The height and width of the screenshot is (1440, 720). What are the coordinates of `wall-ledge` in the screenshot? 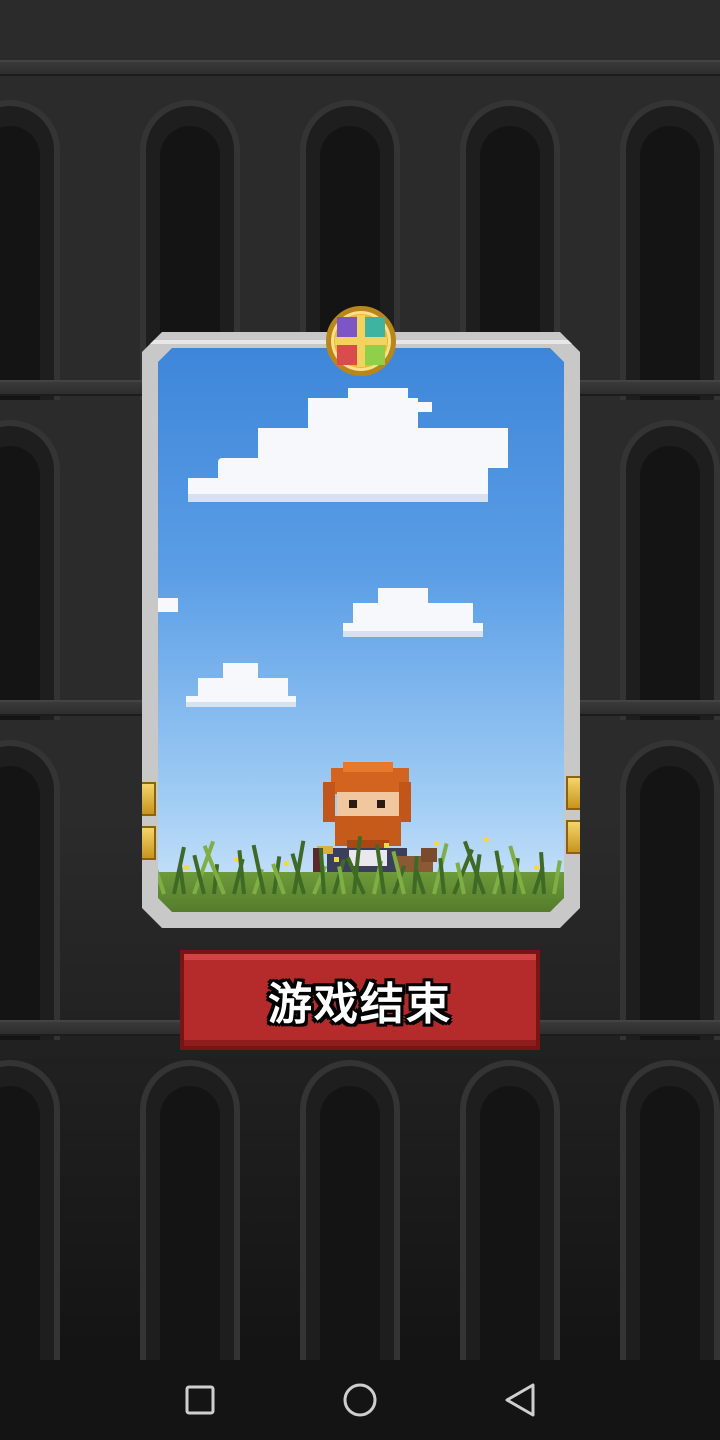 It's located at (360, 68).